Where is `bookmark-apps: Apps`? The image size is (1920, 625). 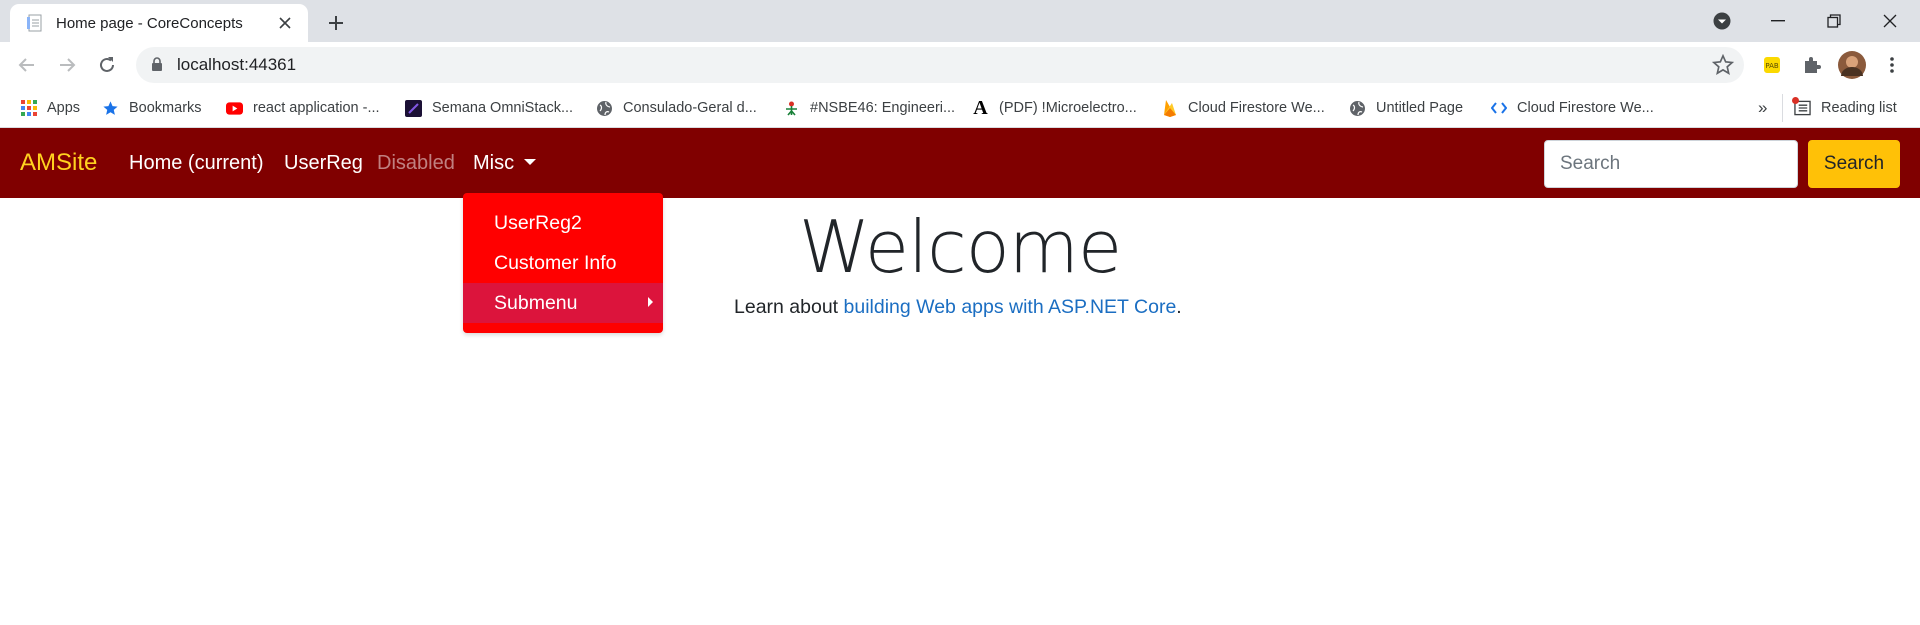 bookmark-apps: Apps is located at coordinates (50, 108).